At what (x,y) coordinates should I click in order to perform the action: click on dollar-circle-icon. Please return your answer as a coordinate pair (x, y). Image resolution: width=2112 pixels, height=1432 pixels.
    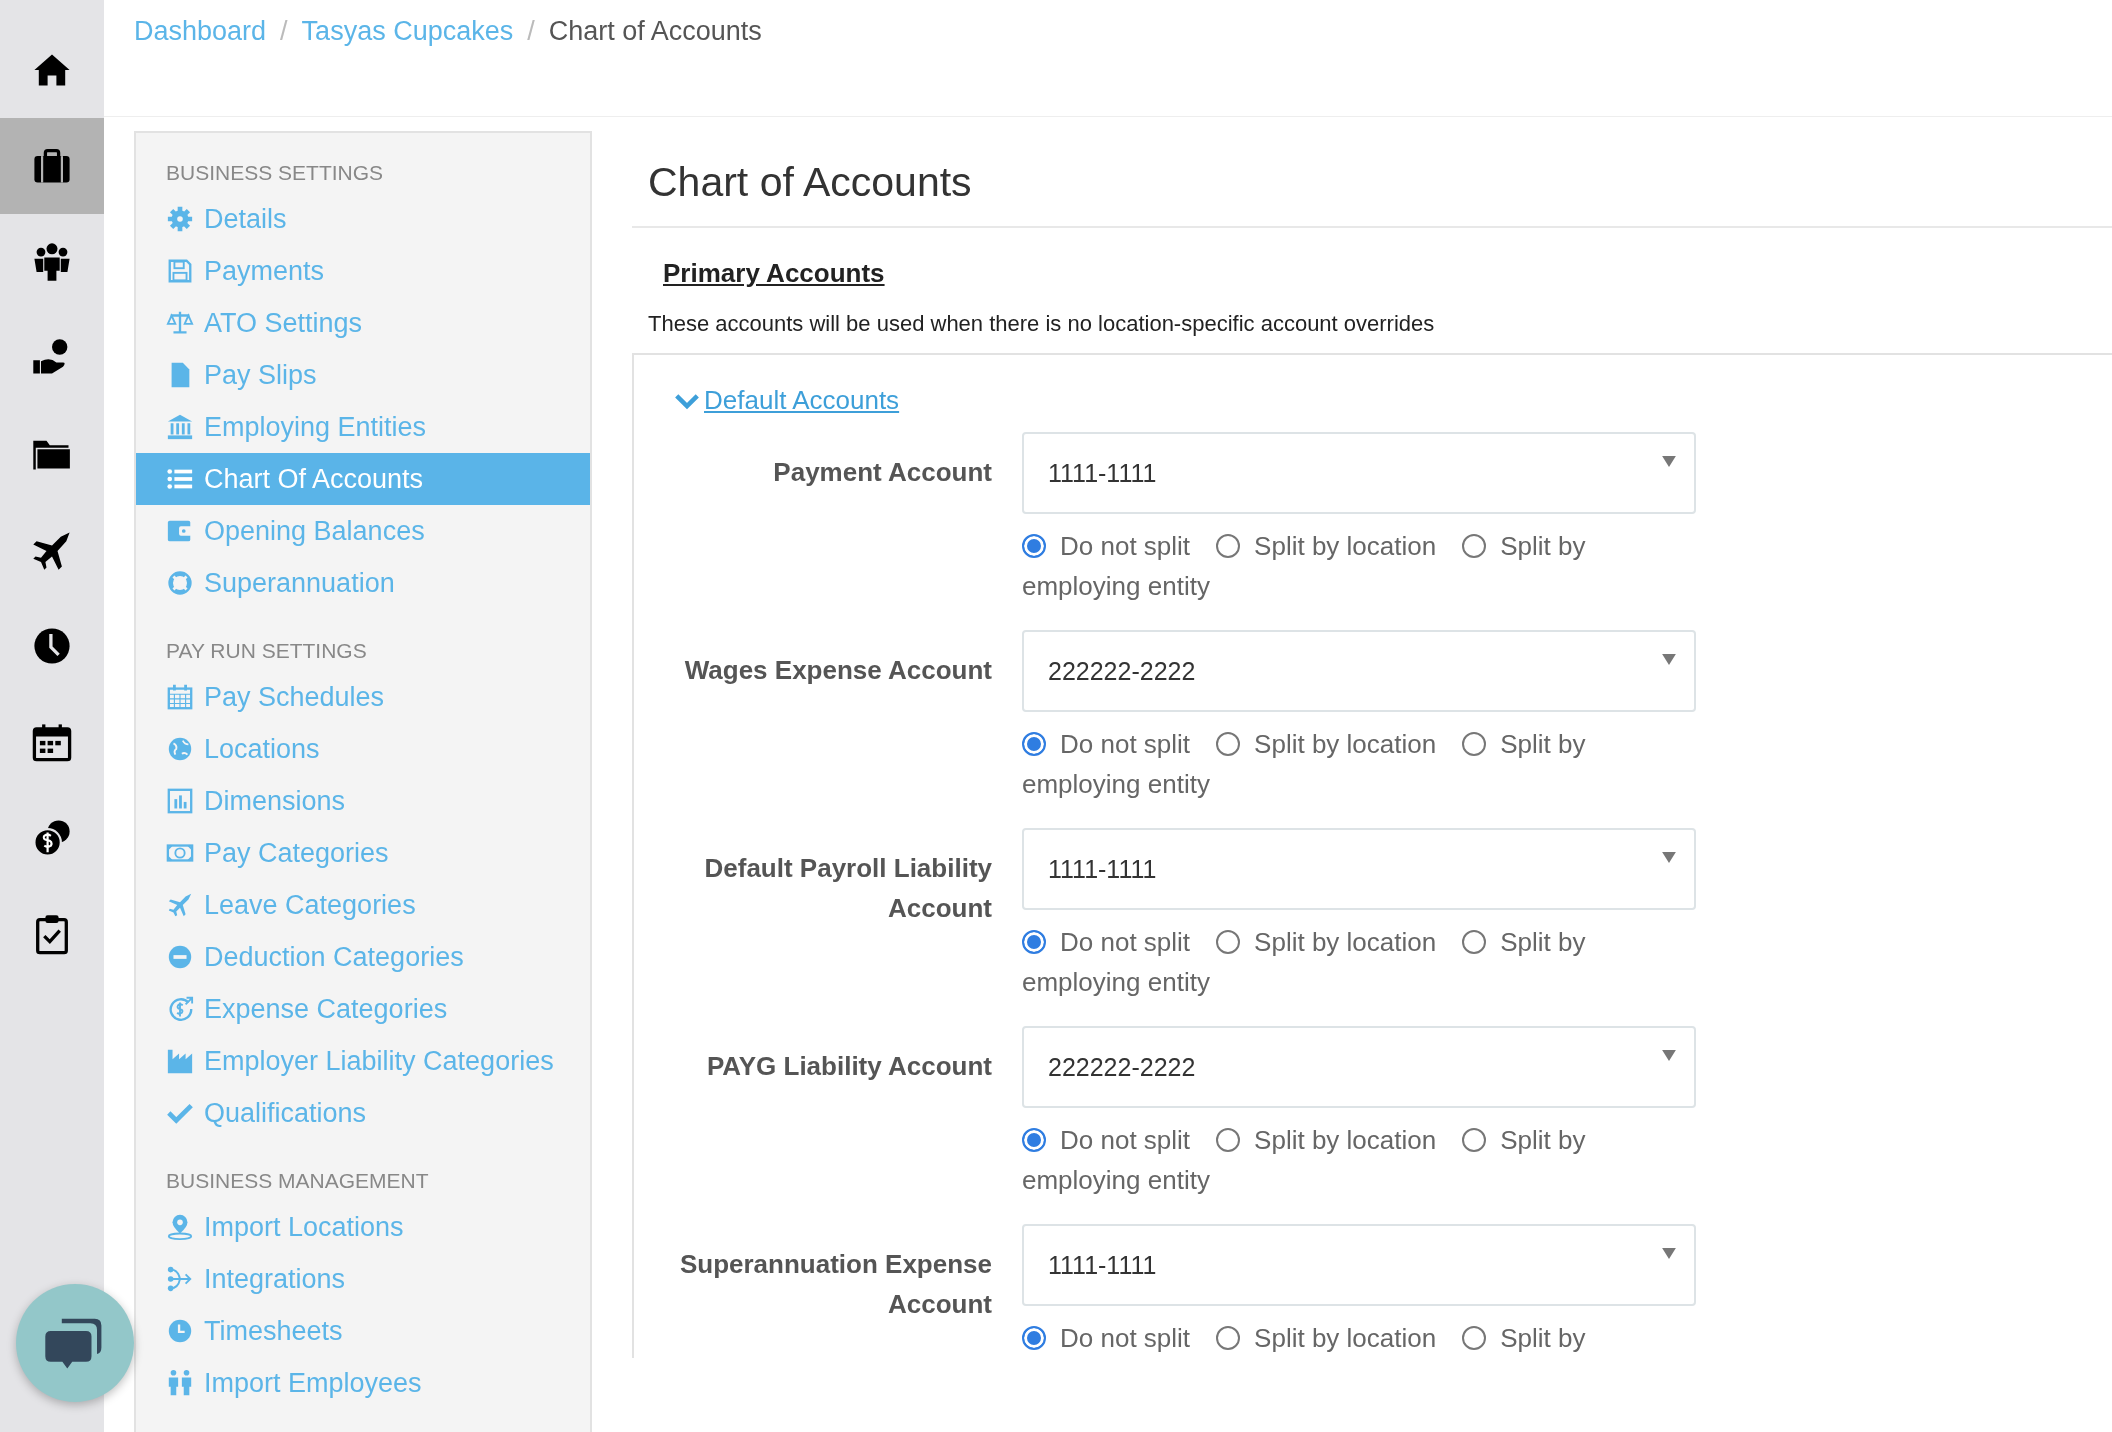
    Looking at the image, I should click on (180, 1009).